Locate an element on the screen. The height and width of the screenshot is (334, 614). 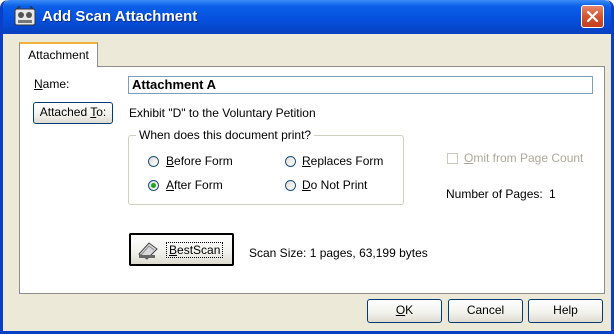
tab-attachment: Attachment is located at coordinates (58, 54).